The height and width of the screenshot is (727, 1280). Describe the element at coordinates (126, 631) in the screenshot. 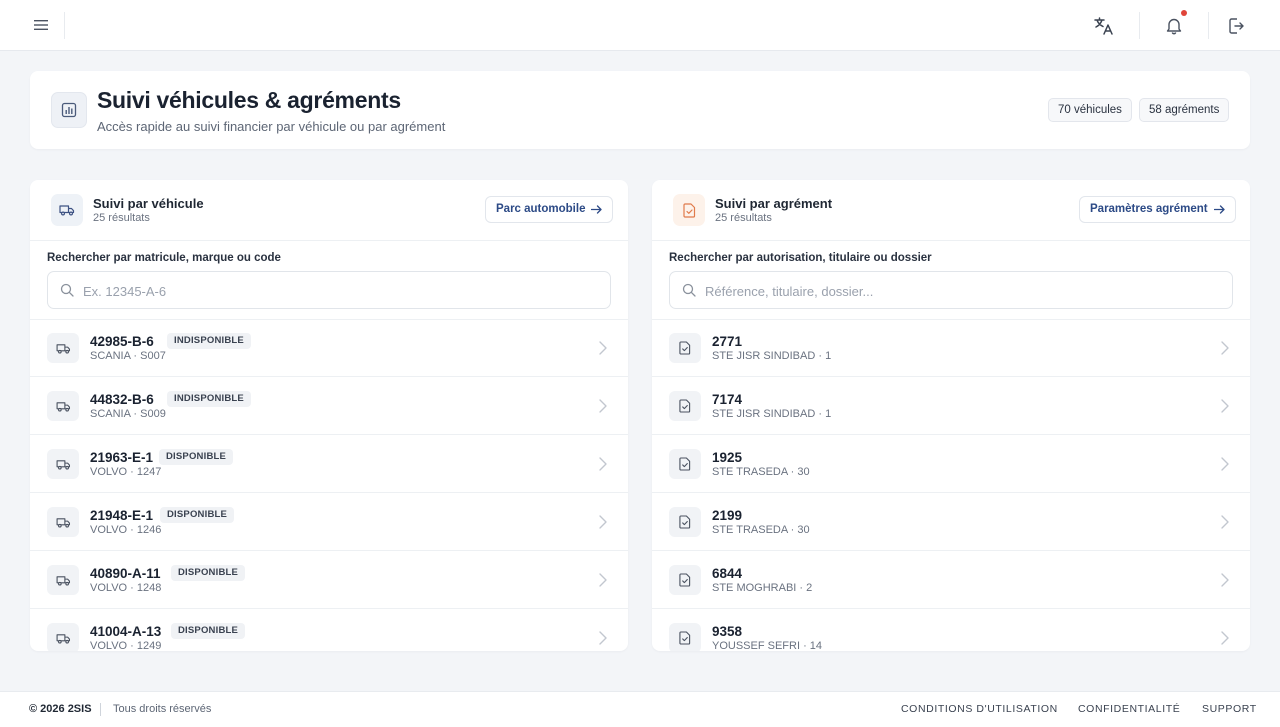

I see `vehicle-plate: 41004-A-13` at that location.